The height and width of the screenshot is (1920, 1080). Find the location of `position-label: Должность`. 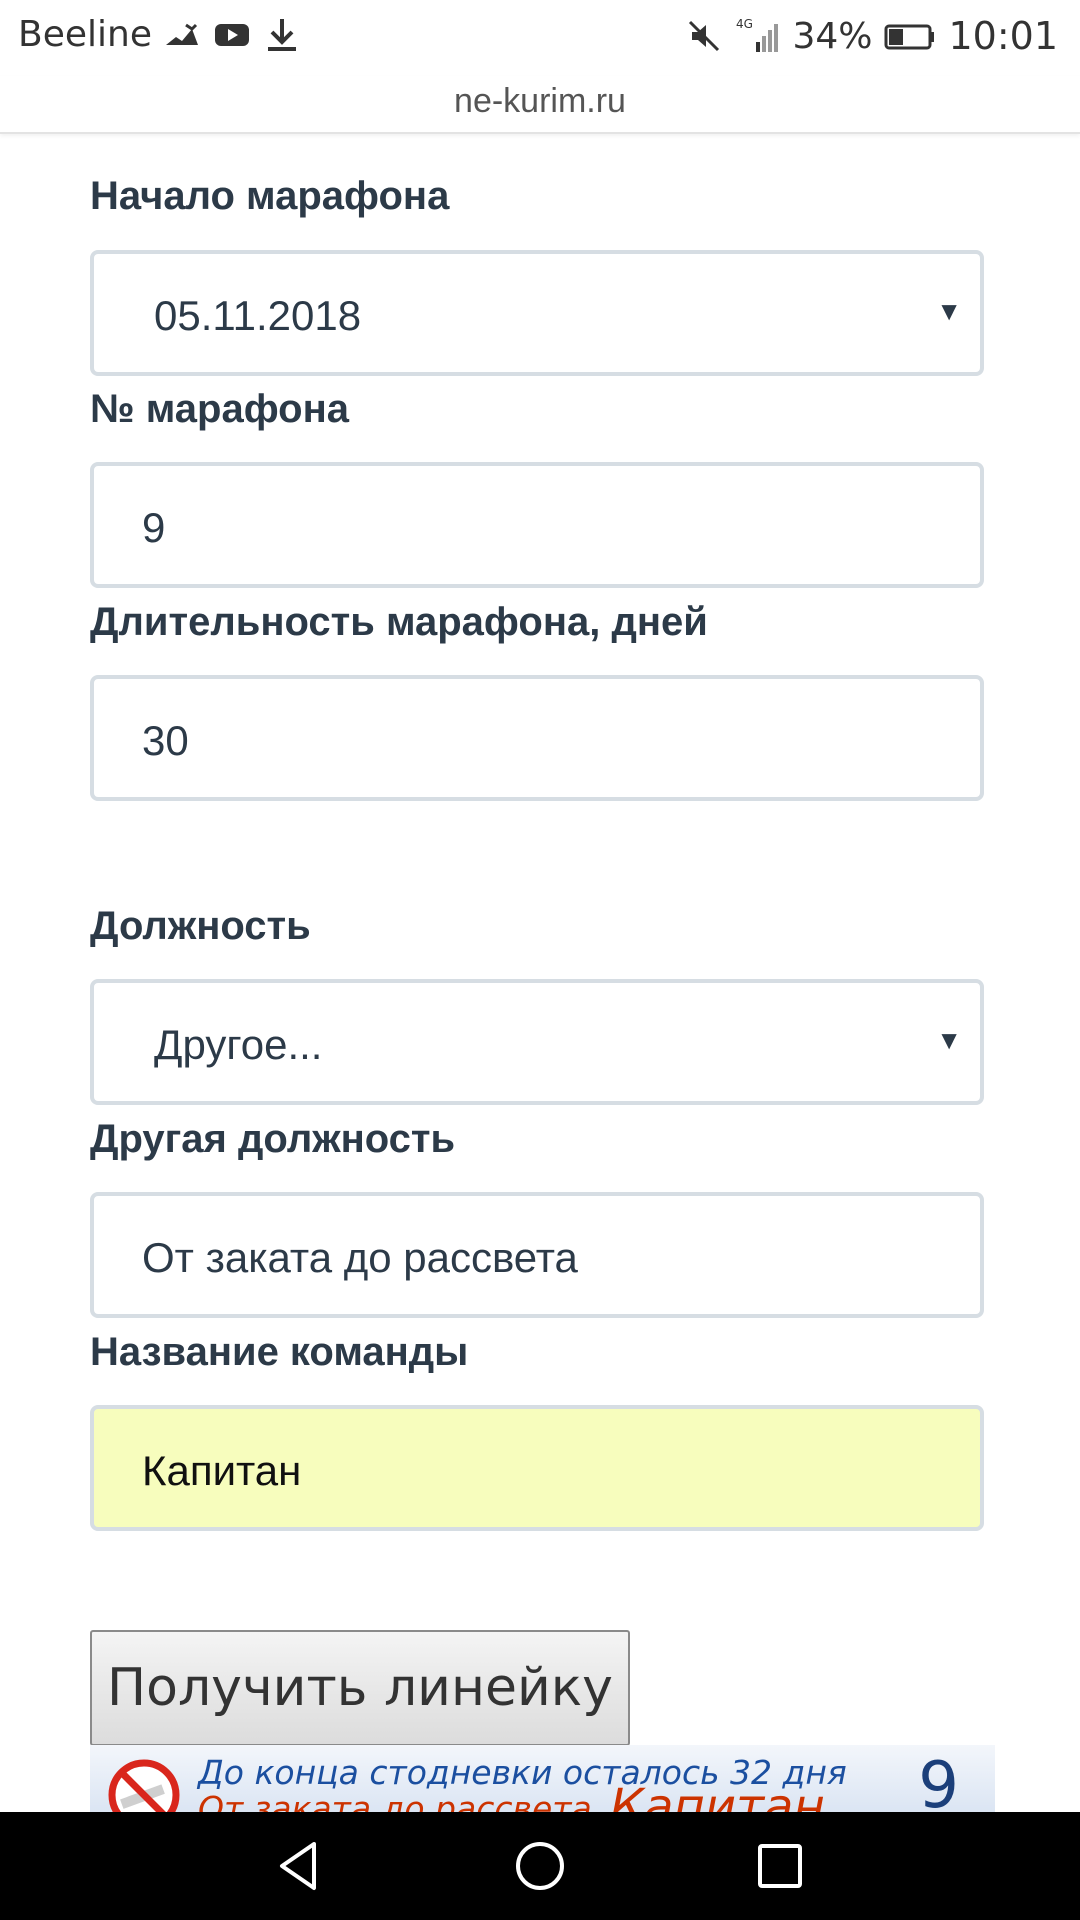

position-label: Должность is located at coordinates (200, 926).